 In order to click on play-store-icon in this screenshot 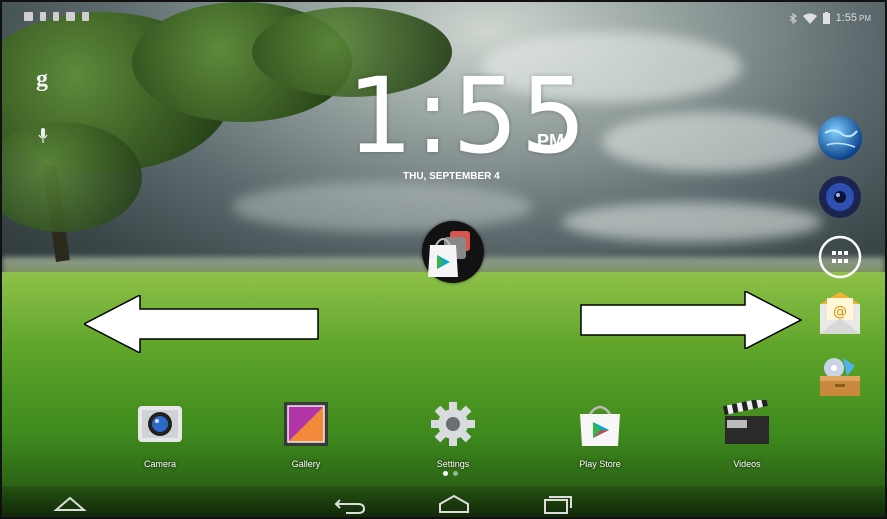, I will do `click(600, 425)`.